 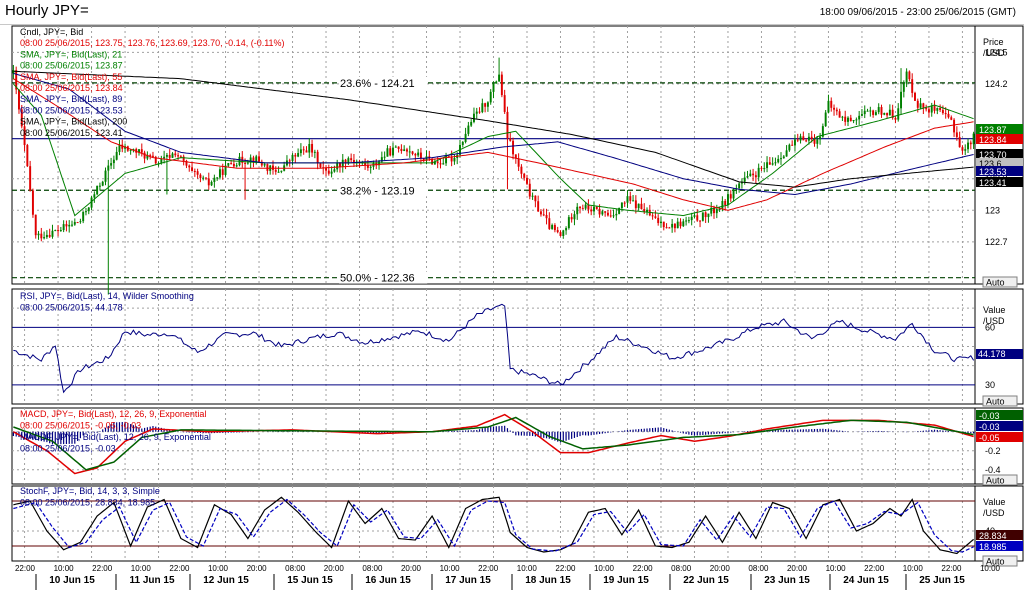 What do you see at coordinates (758, 568) in the screenshot?
I see `x-hour-label: 08:00` at bounding box center [758, 568].